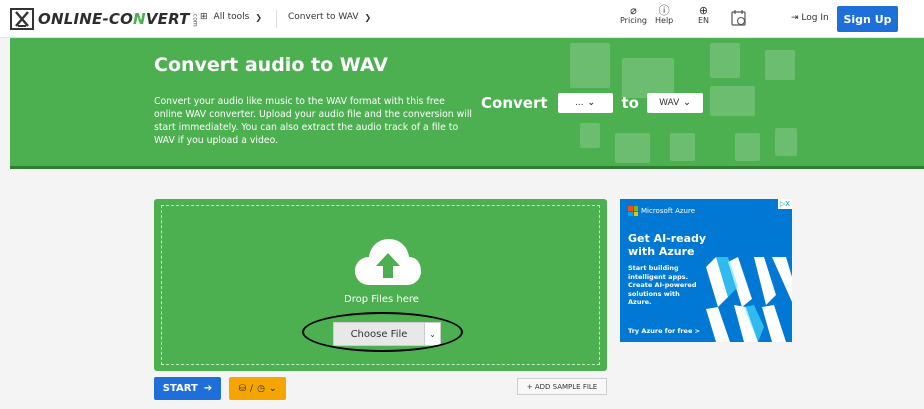  What do you see at coordinates (195, 19) in the screenshot?
I see `logo-com-suffix: .com` at bounding box center [195, 19].